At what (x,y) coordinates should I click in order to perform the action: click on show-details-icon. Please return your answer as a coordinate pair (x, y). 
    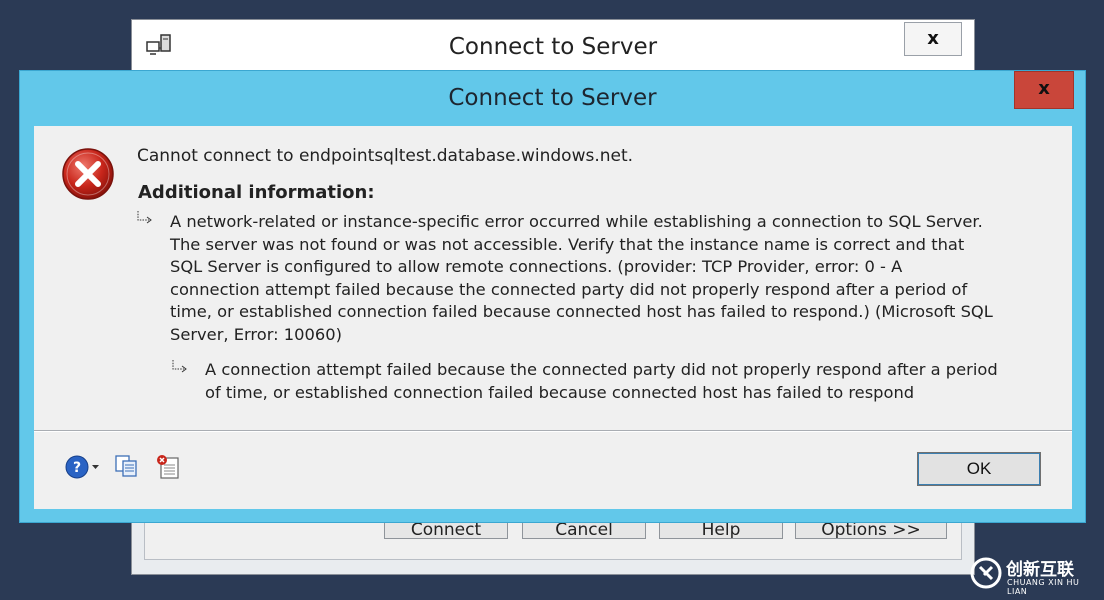
    Looking at the image, I should click on (169, 469).